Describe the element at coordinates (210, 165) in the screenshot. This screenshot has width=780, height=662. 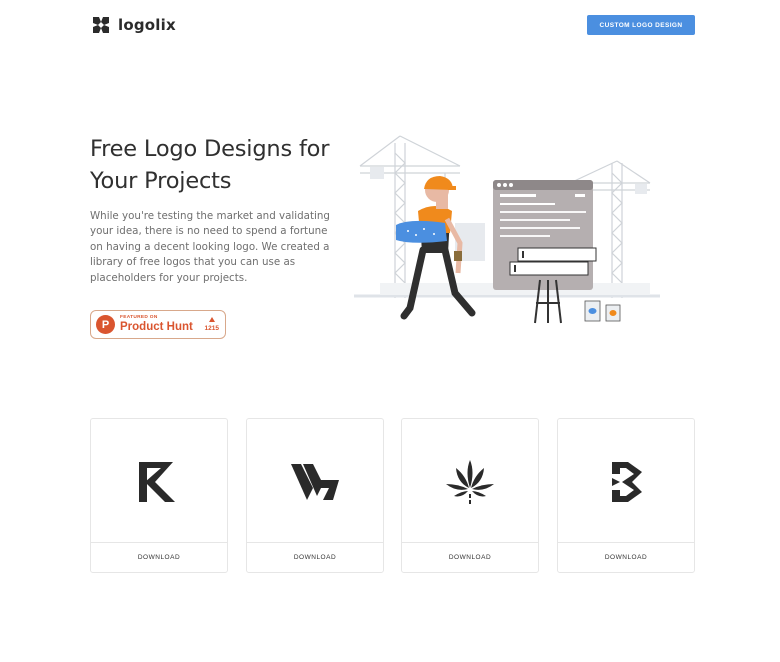
I see `hero-title: Free Logo Designs for Your Projects` at that location.